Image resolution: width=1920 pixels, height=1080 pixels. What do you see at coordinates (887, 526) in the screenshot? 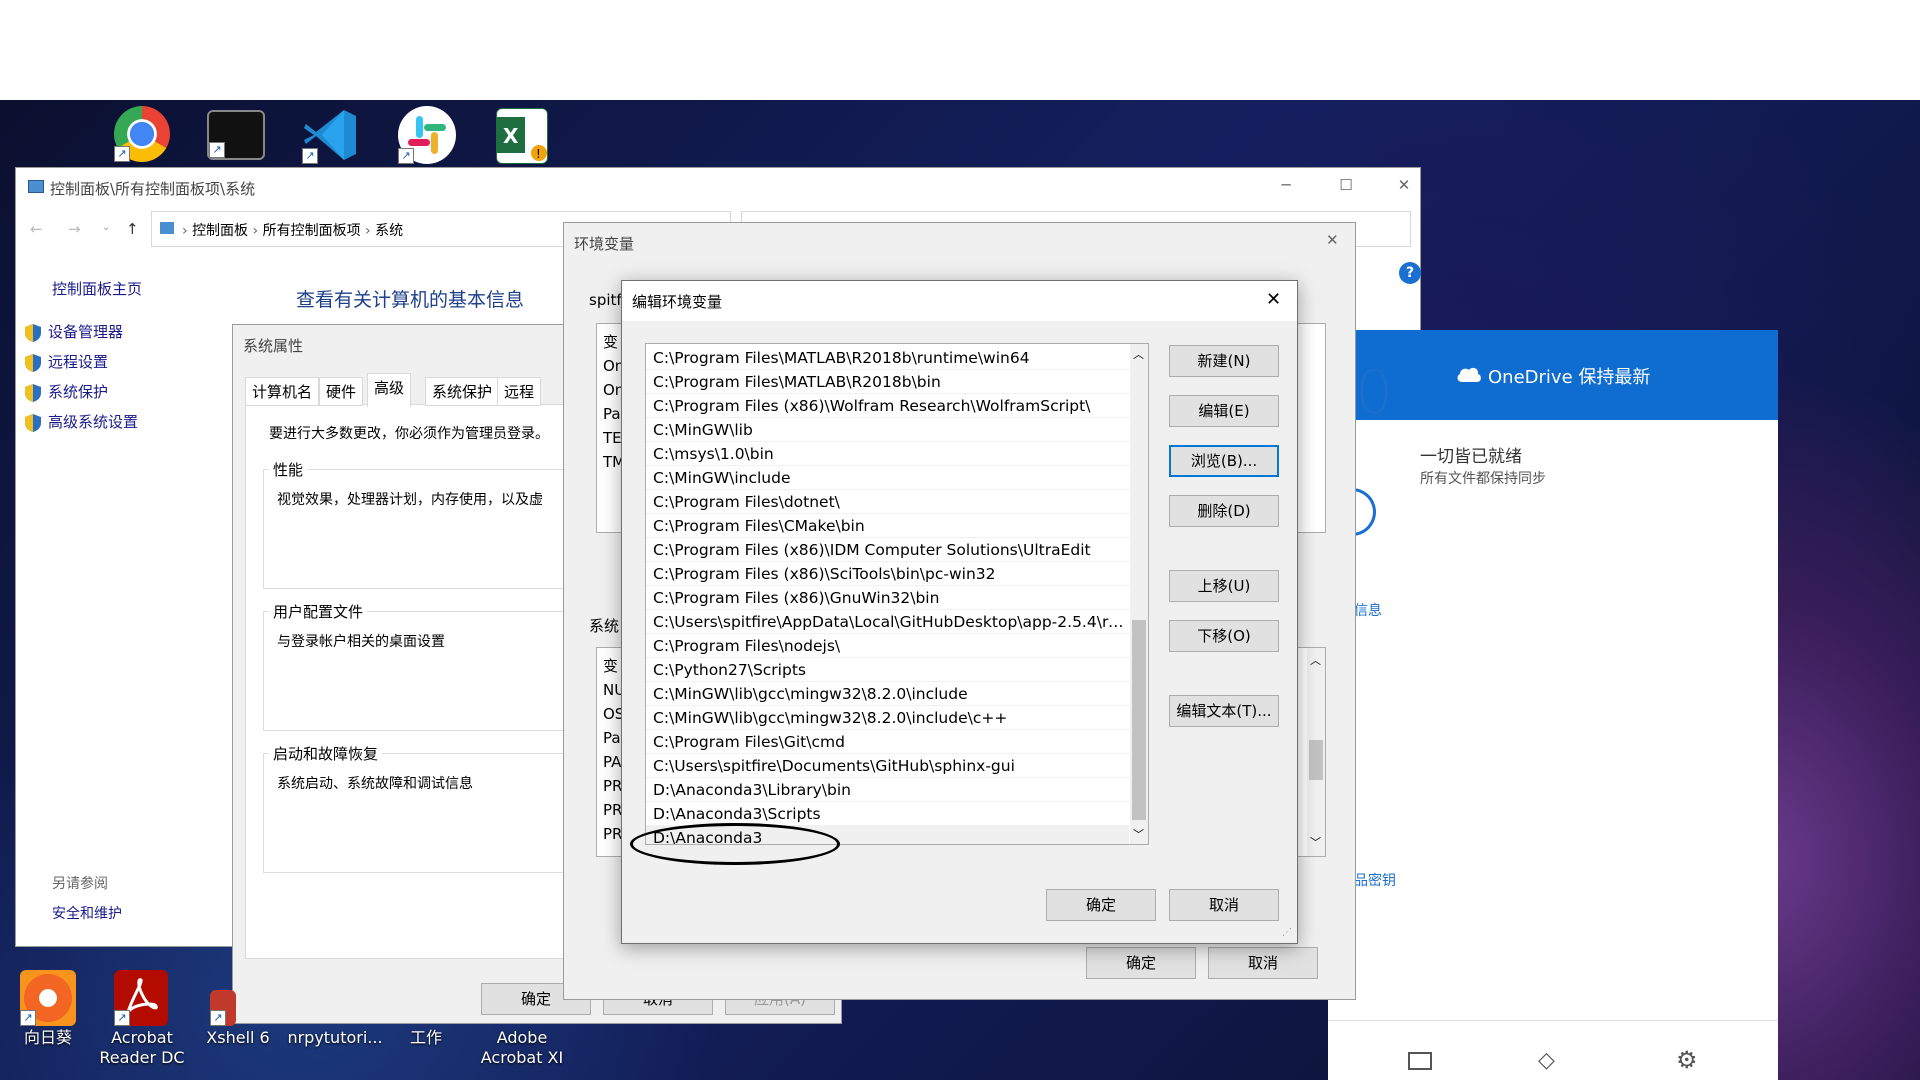
I see `path-list-item: C:\Program Files\CMake\bin` at bounding box center [887, 526].